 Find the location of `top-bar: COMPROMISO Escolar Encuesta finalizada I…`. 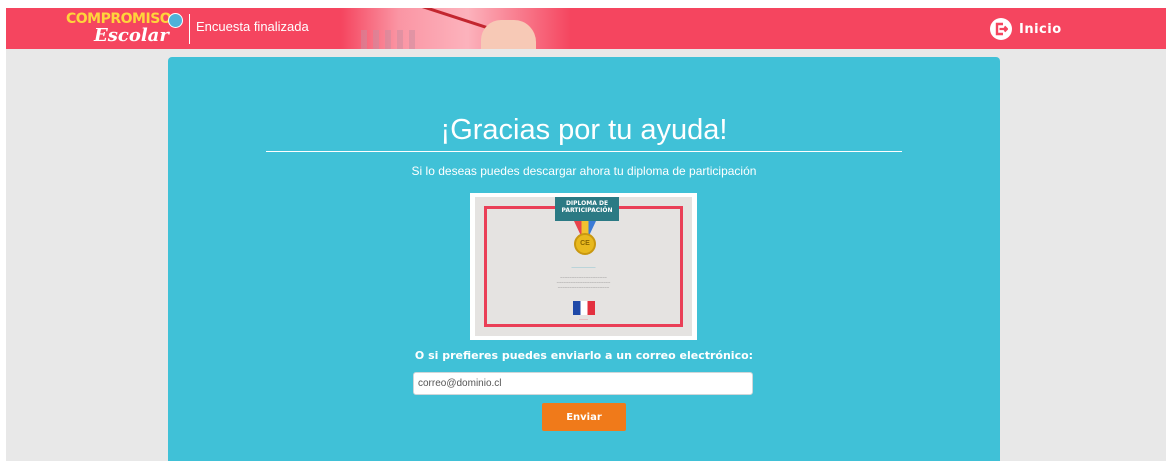

top-bar: COMPROMISO Escolar Encuesta finalizada I… is located at coordinates (586, 28).